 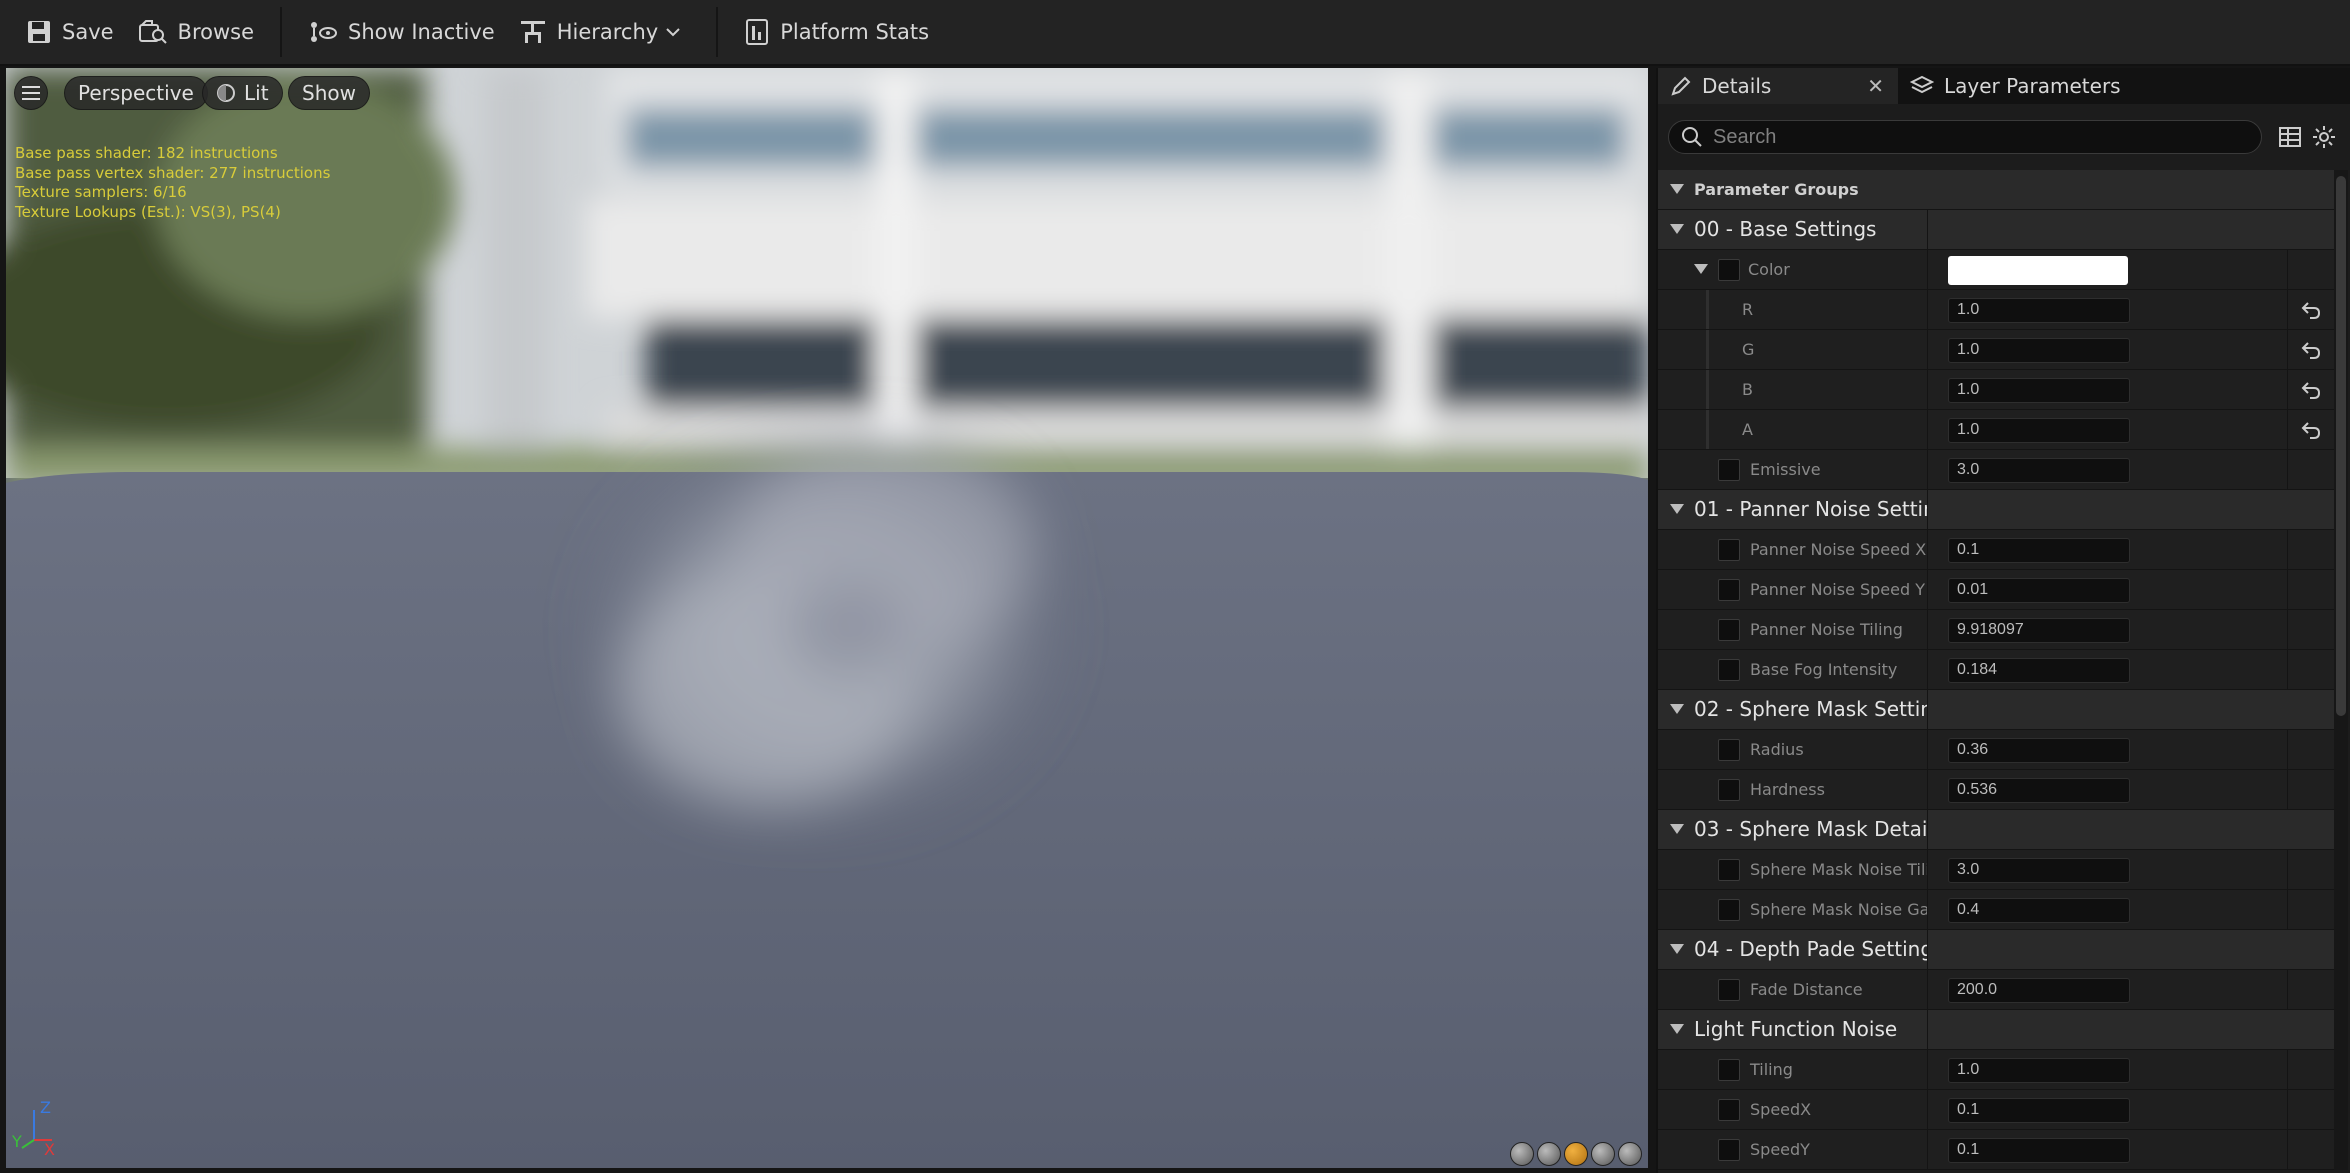 What do you see at coordinates (1630, 1154) in the screenshot?
I see `teapot-preview-icon` at bounding box center [1630, 1154].